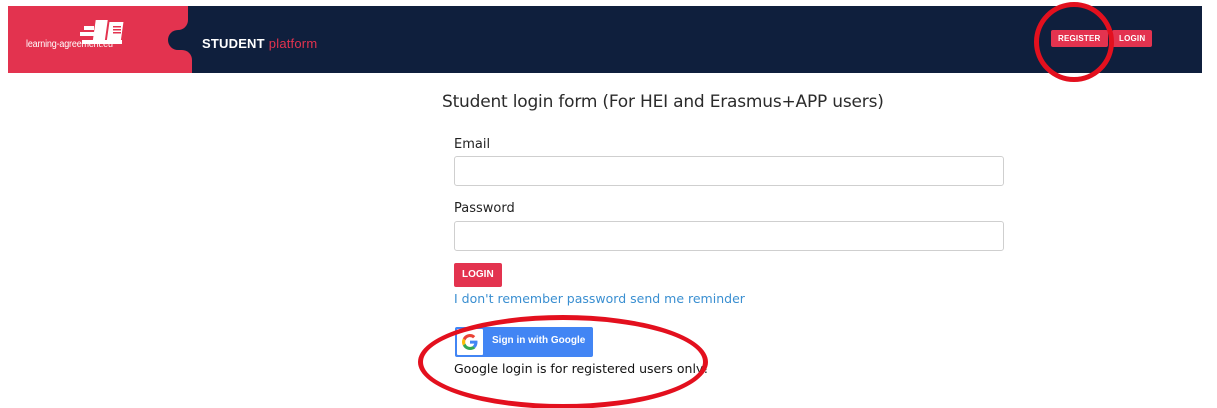  I want to click on password-label: Password, so click(484, 208).